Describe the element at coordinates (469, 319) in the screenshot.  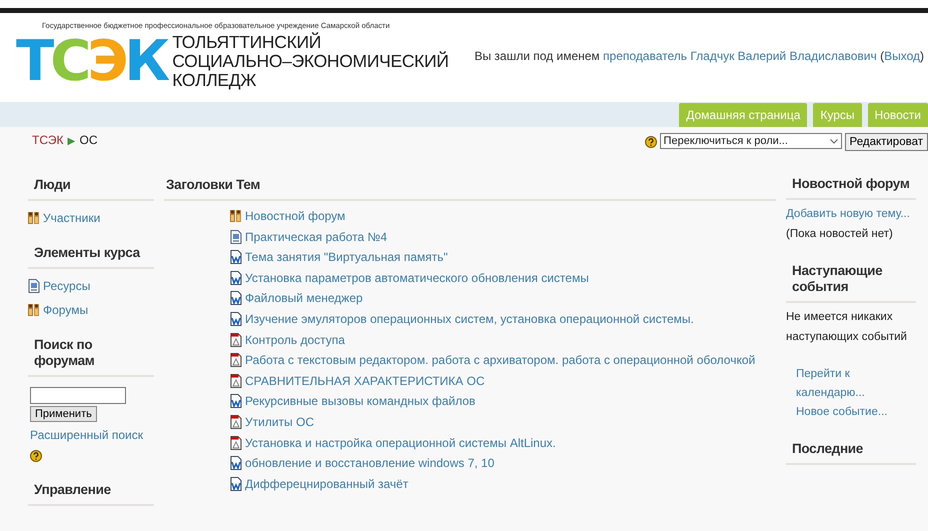
I see `topic-link: Изучение эмуляторов операционных систем, установка операционной системы.` at that location.